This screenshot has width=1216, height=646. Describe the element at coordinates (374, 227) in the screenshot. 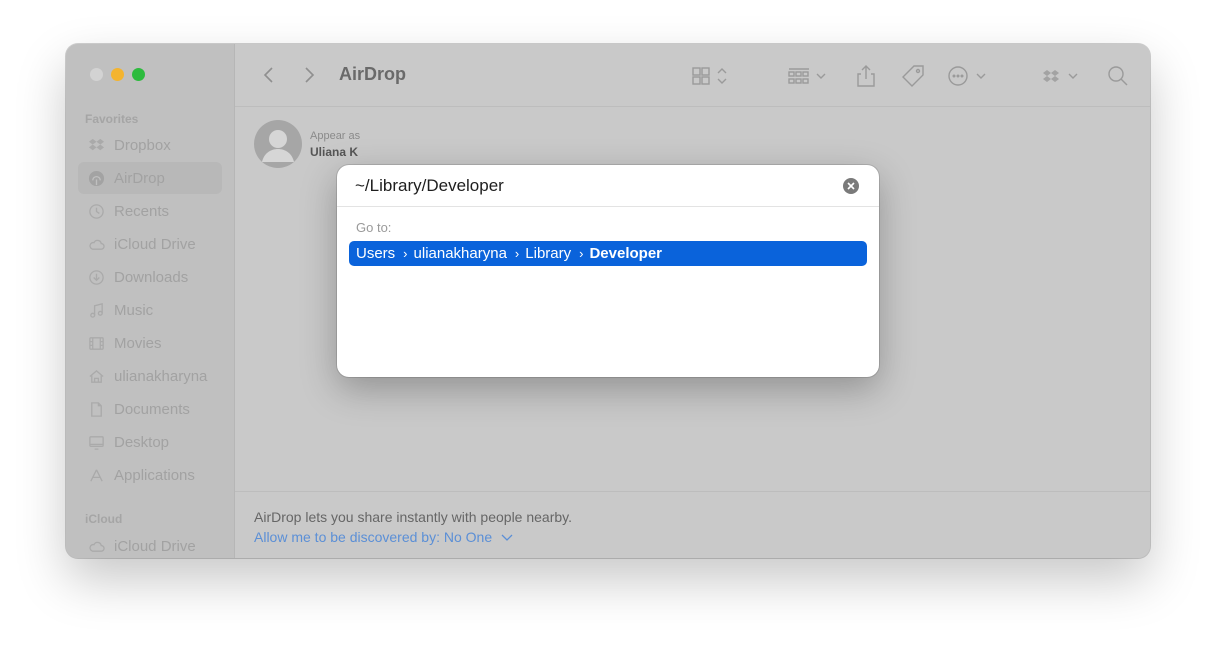

I see `goto-label: Go to:` at that location.